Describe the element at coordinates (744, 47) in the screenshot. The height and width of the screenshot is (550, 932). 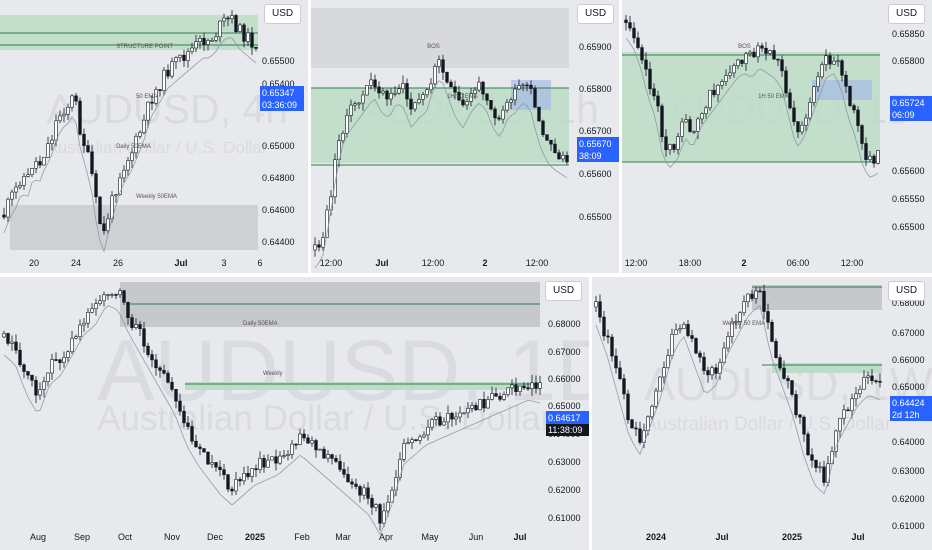
I see `annotation-label: BOS` at that location.